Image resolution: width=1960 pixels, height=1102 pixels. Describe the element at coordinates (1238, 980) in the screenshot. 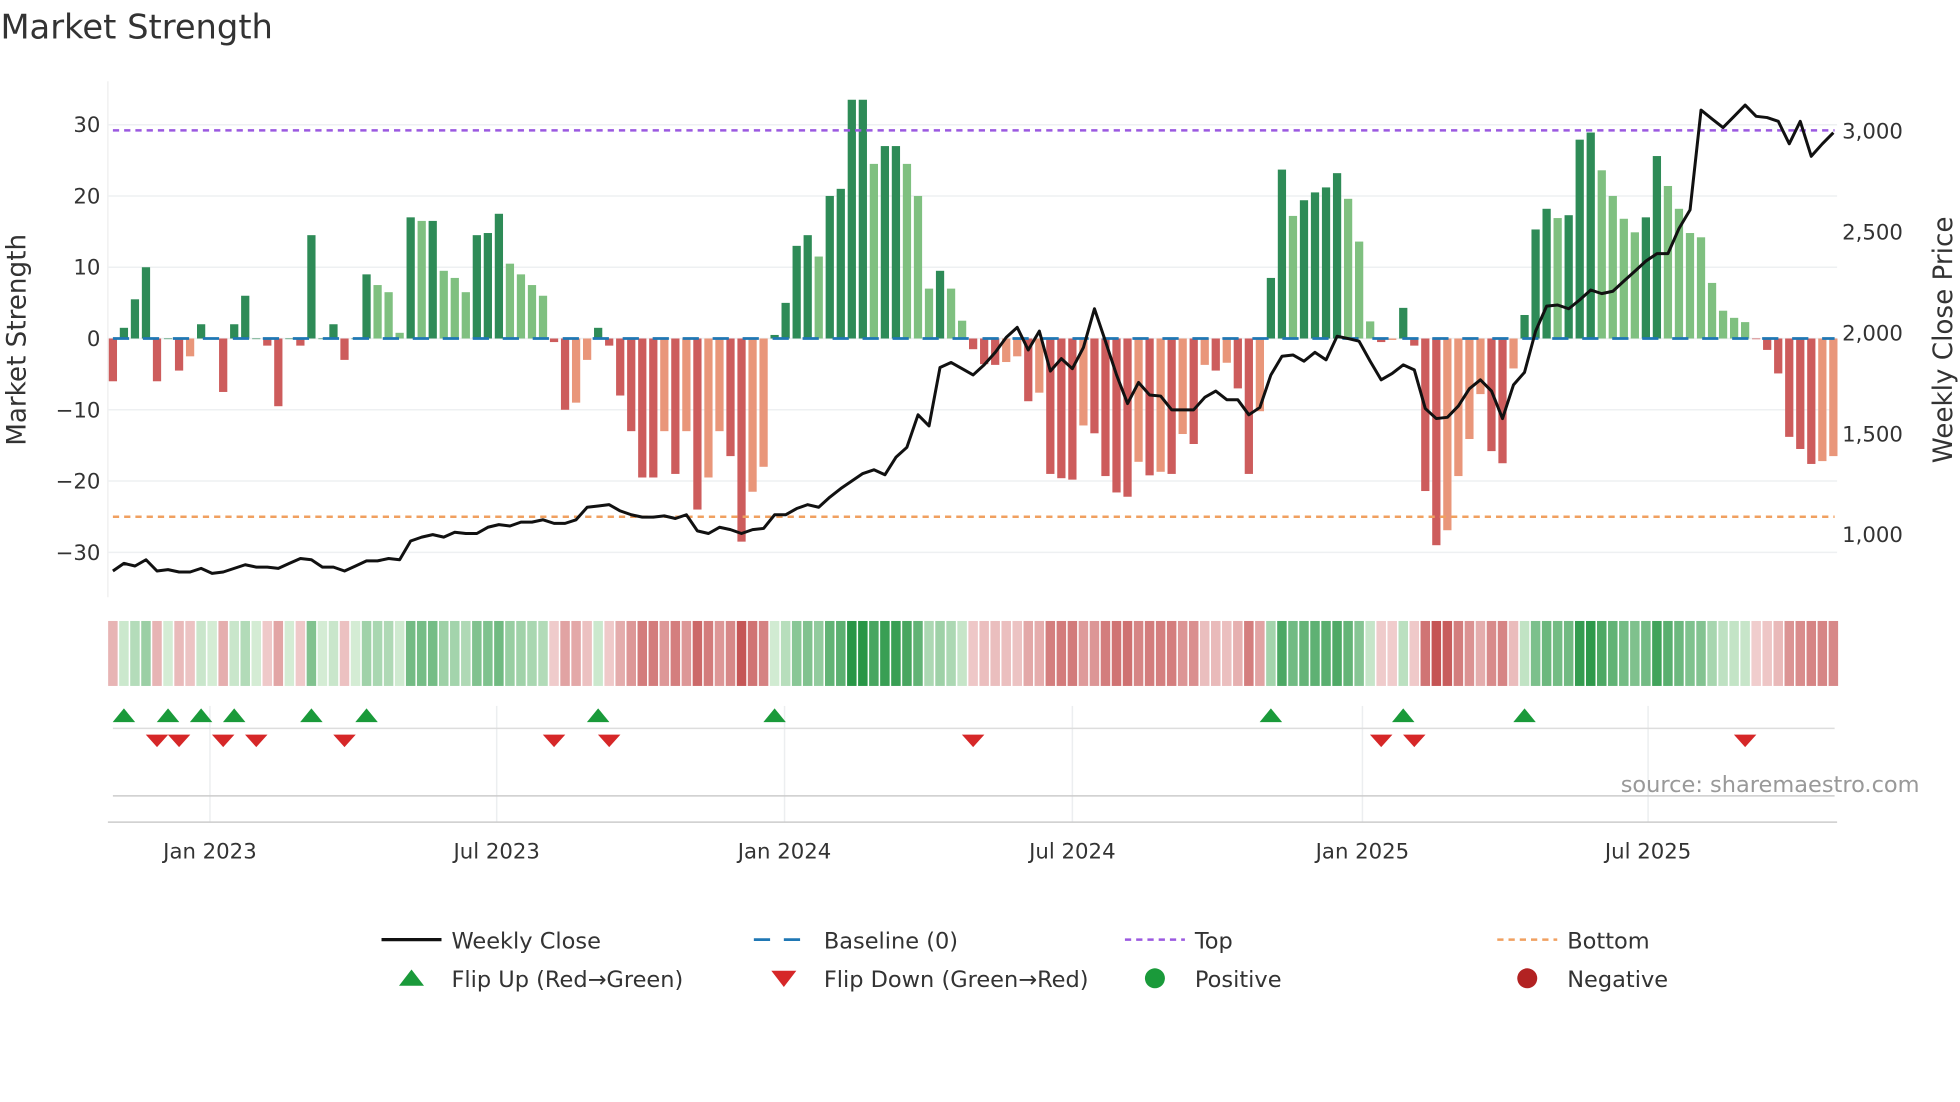

I see `legend-label: Positive` at that location.